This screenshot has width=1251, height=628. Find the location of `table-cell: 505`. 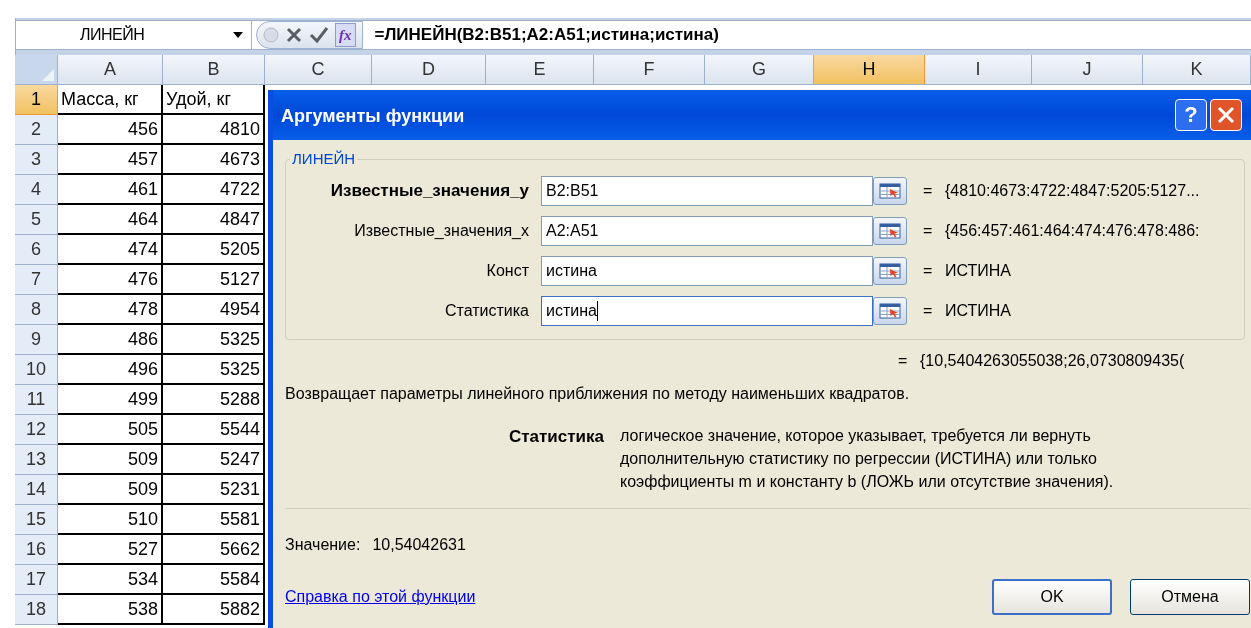

table-cell: 505 is located at coordinates (110, 430).